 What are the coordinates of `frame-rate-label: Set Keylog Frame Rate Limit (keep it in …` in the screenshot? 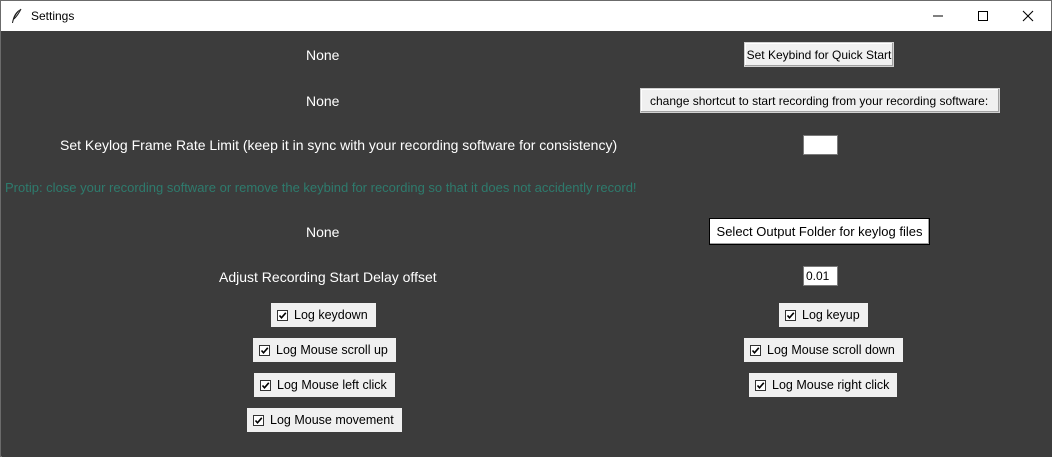 It's located at (339, 145).